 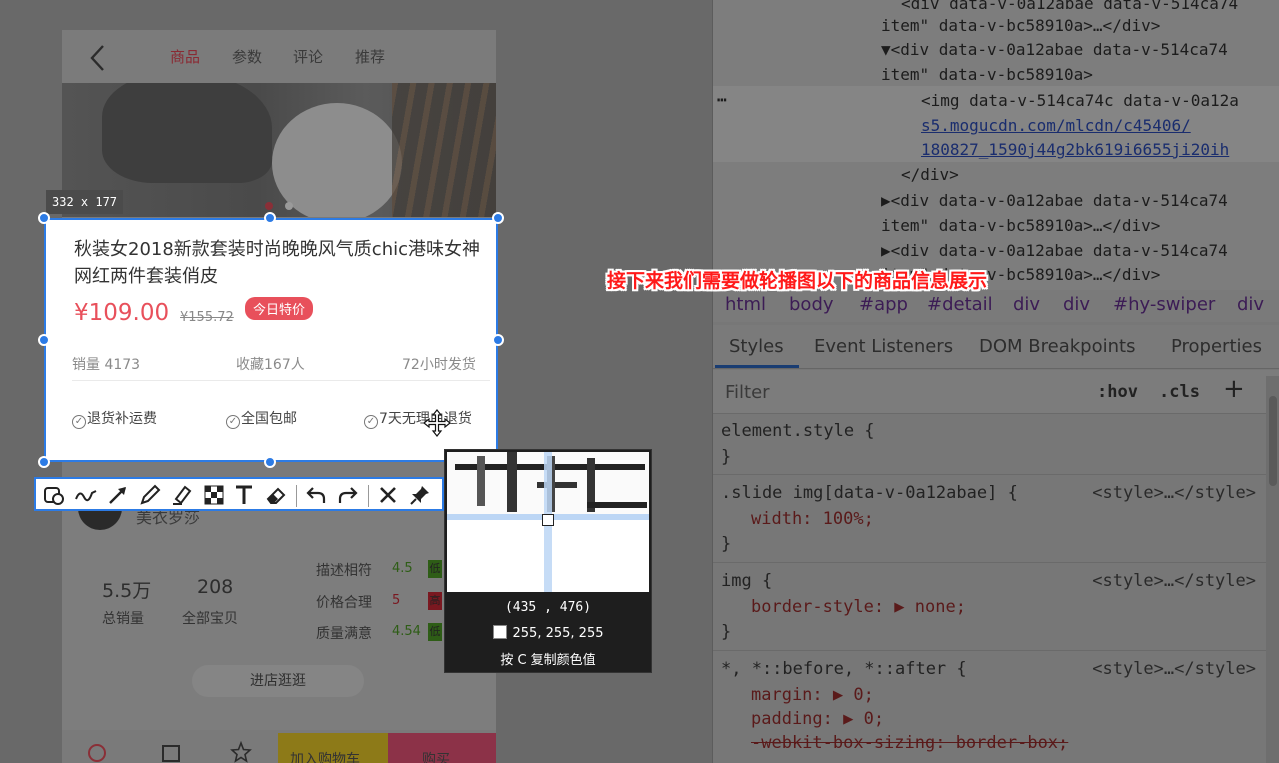 What do you see at coordinates (558, 633) in the screenshot?
I see `rgb-value: 255, 255, 255` at bounding box center [558, 633].